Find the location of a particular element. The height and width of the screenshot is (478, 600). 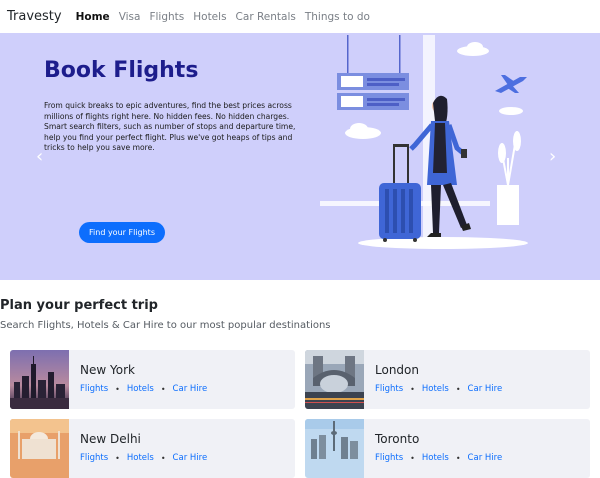

nav-hotels: Hotels is located at coordinates (209, 17).